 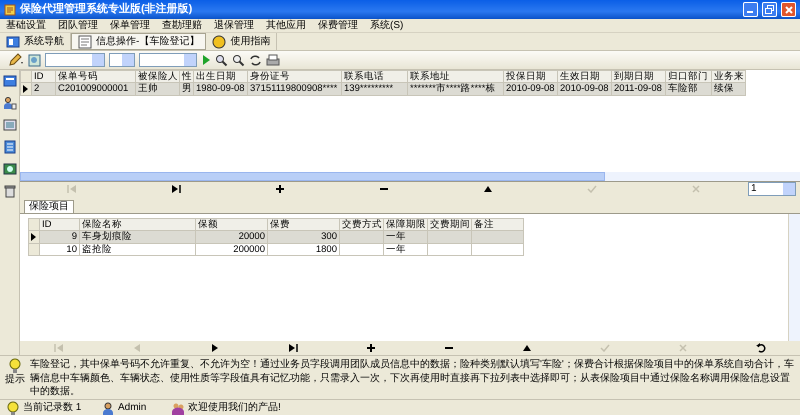 What do you see at coordinates (772, 189) in the screenshot?
I see `page-dropdown: 1` at bounding box center [772, 189].